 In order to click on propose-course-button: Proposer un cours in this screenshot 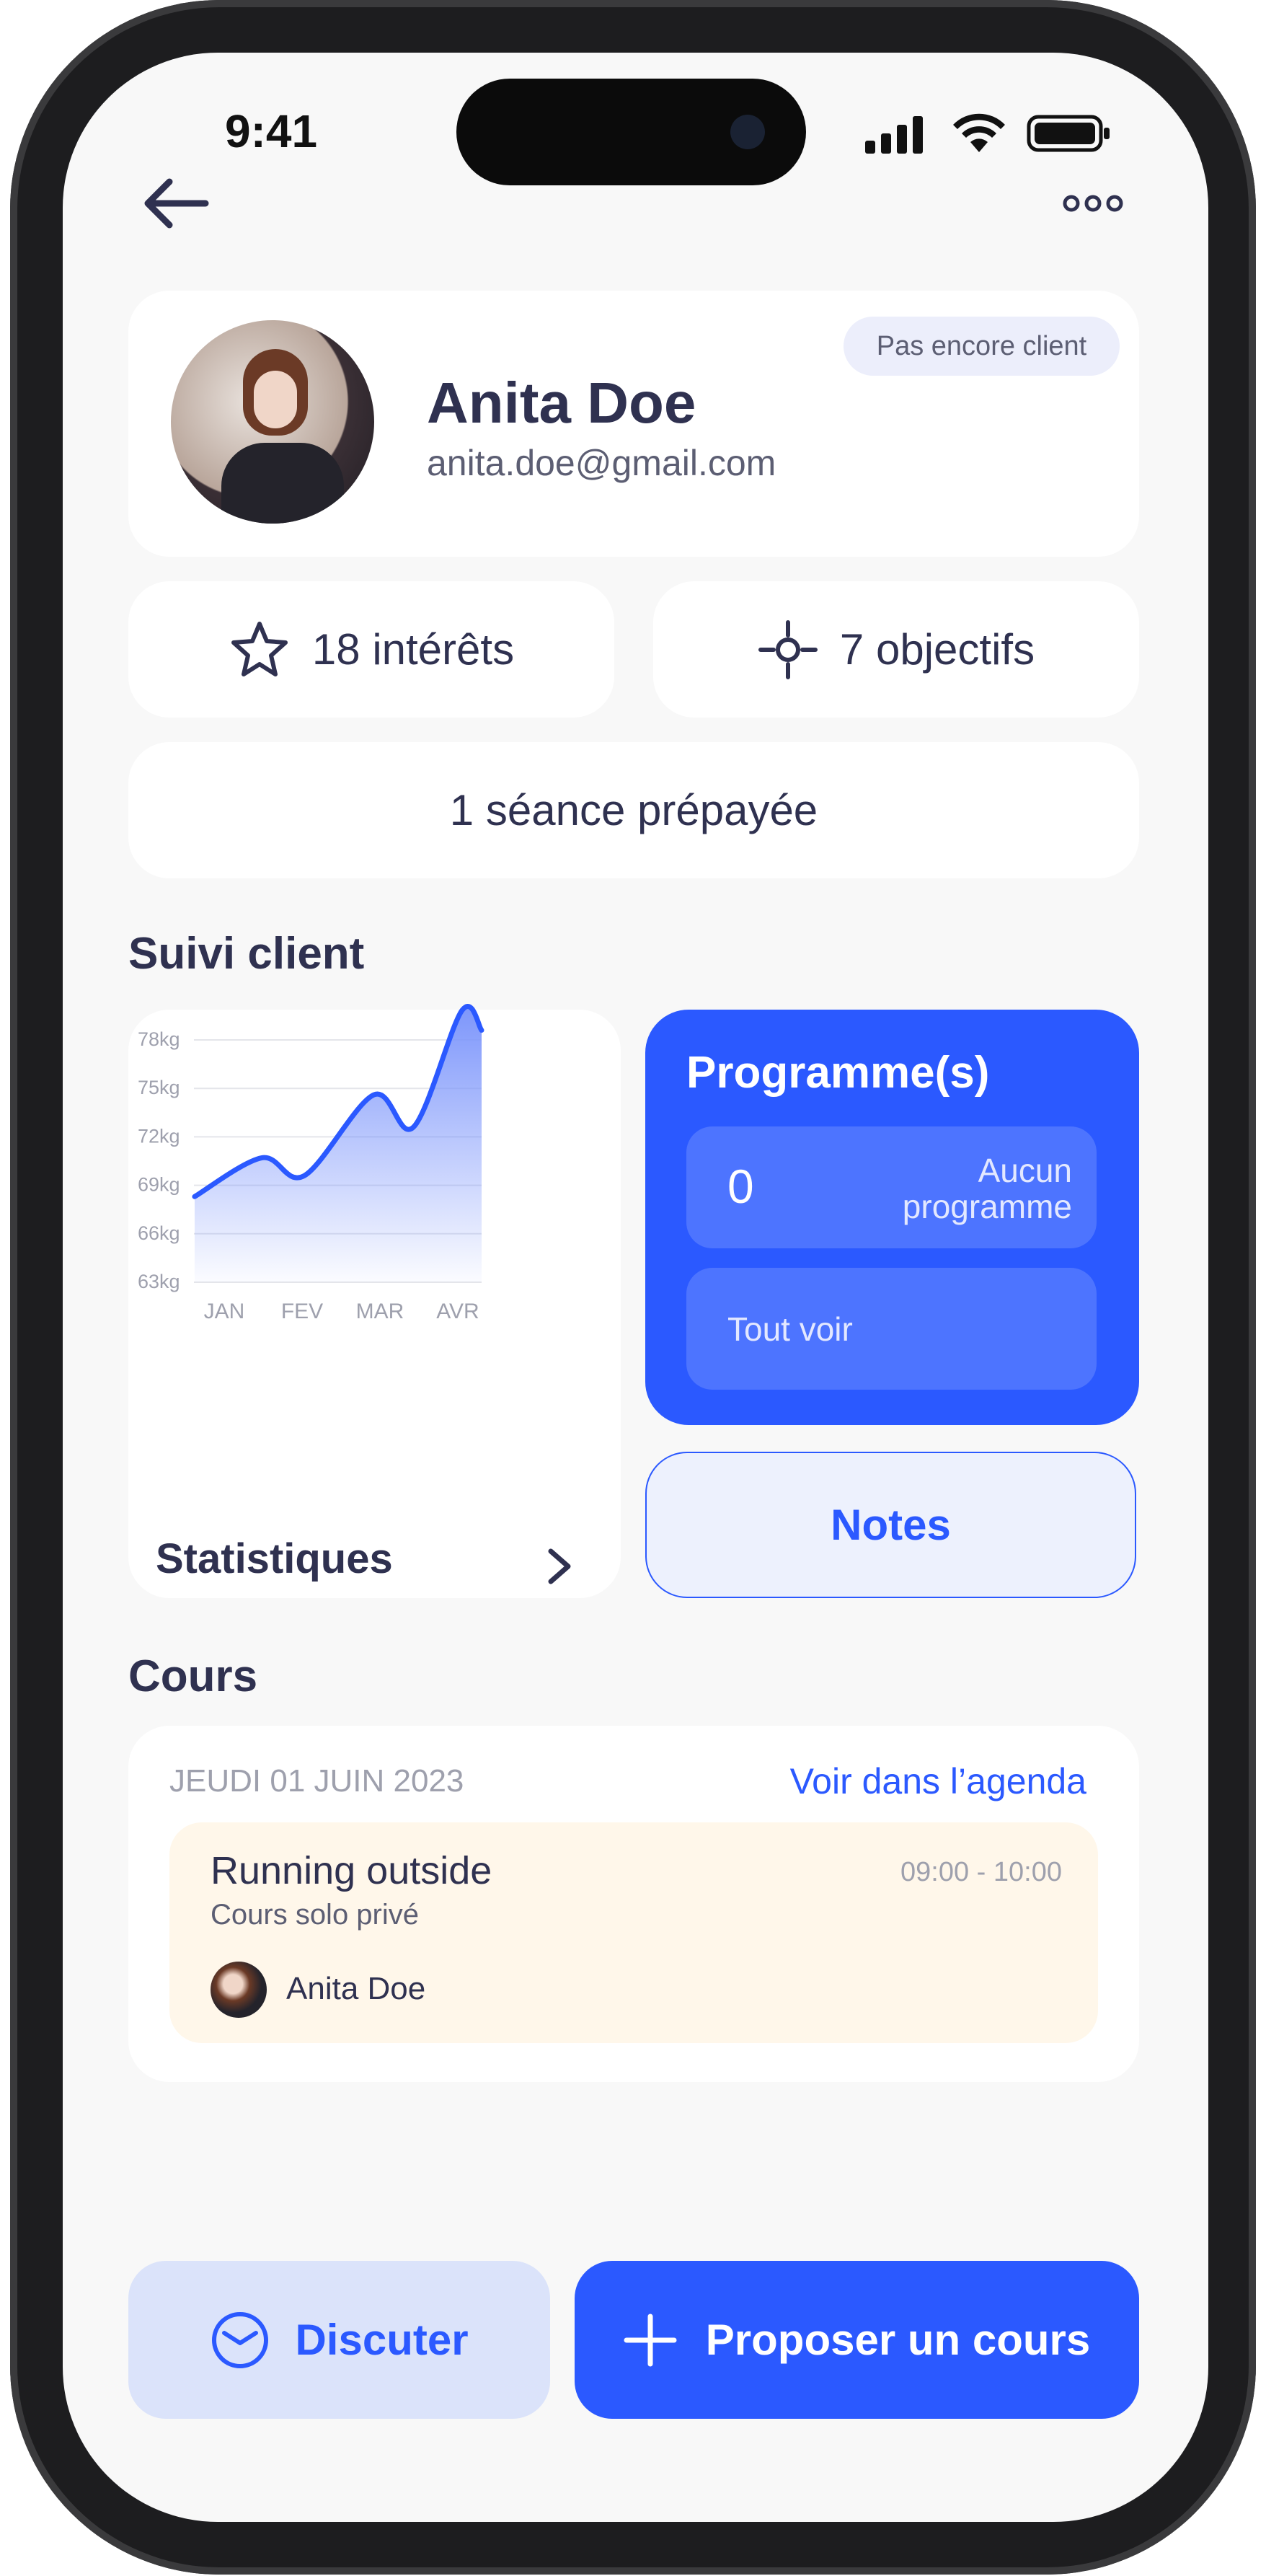, I will do `click(857, 2340)`.